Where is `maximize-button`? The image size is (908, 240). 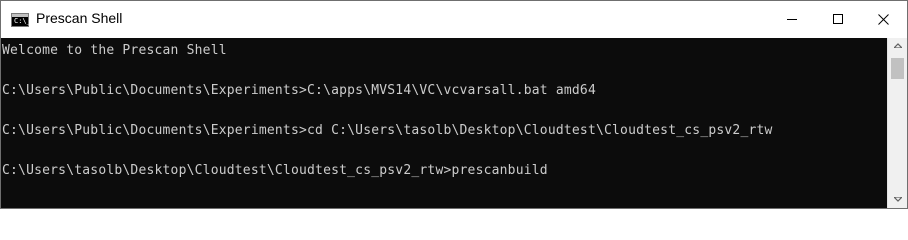 maximize-button is located at coordinates (838, 19).